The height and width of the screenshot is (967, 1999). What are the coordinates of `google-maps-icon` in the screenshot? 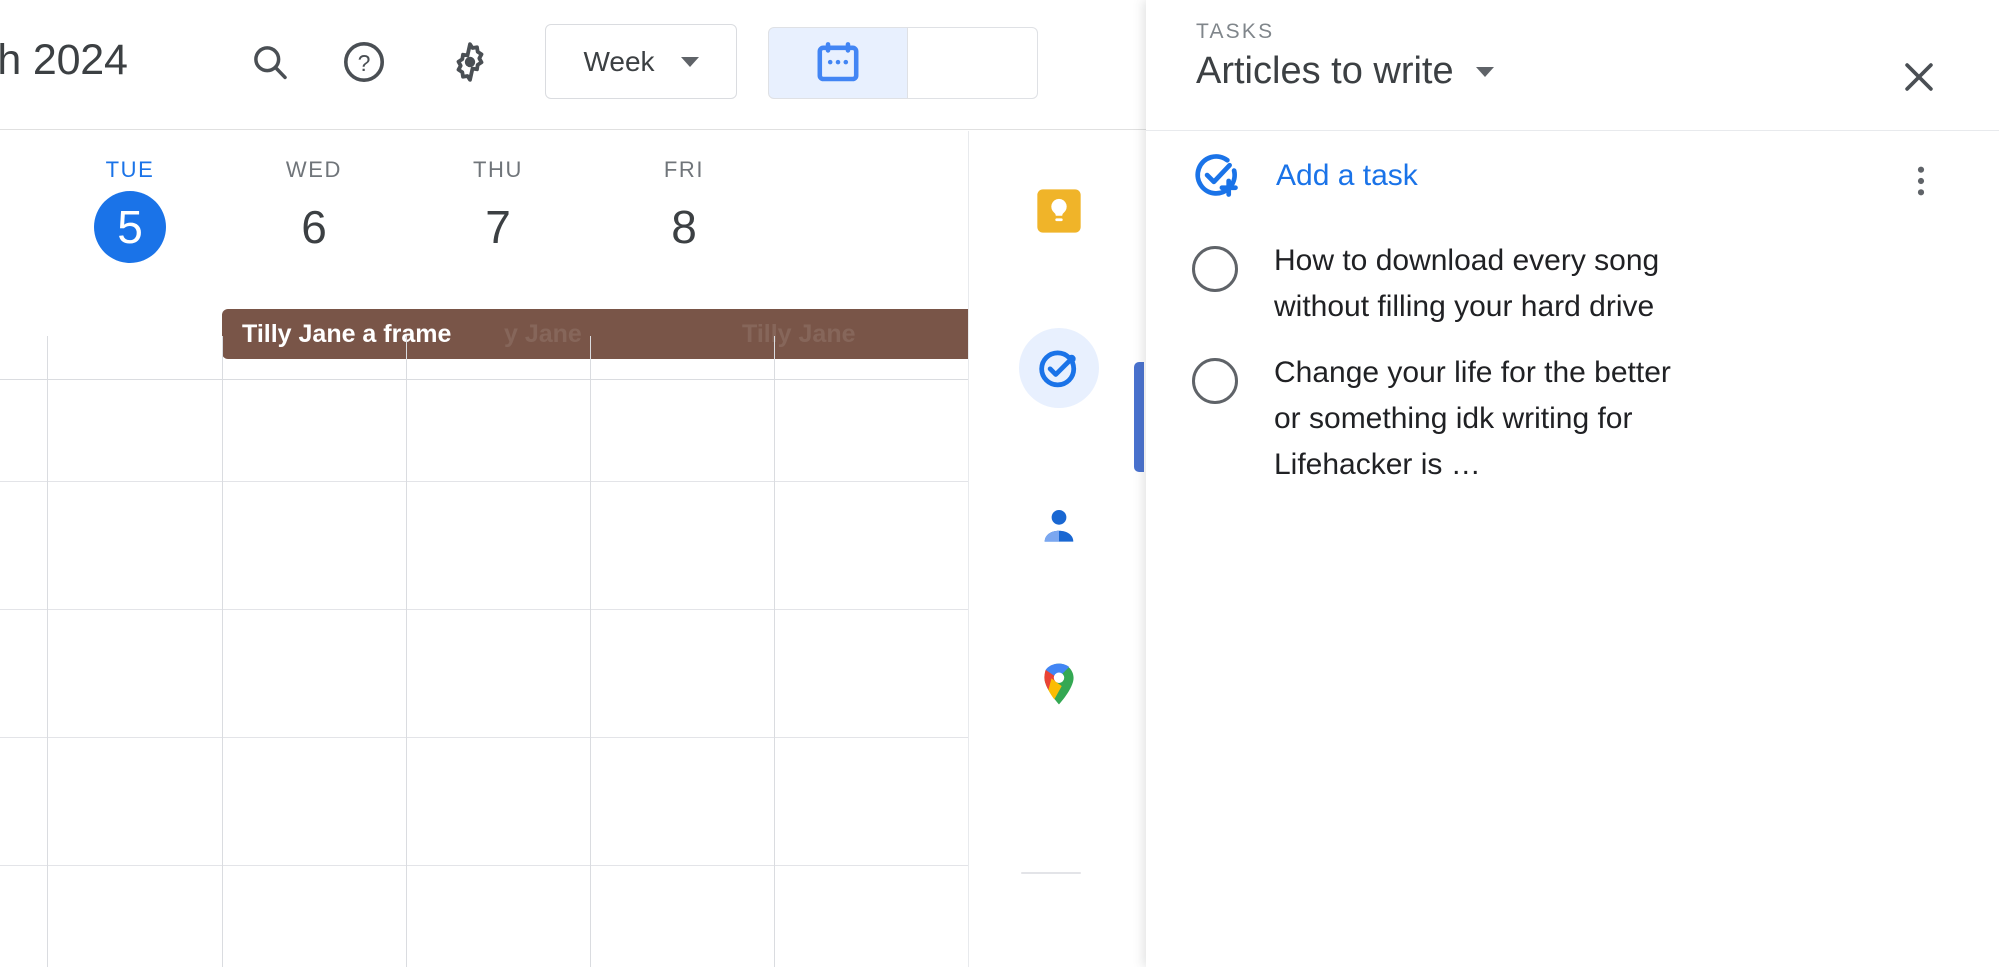 It's located at (1059, 684).